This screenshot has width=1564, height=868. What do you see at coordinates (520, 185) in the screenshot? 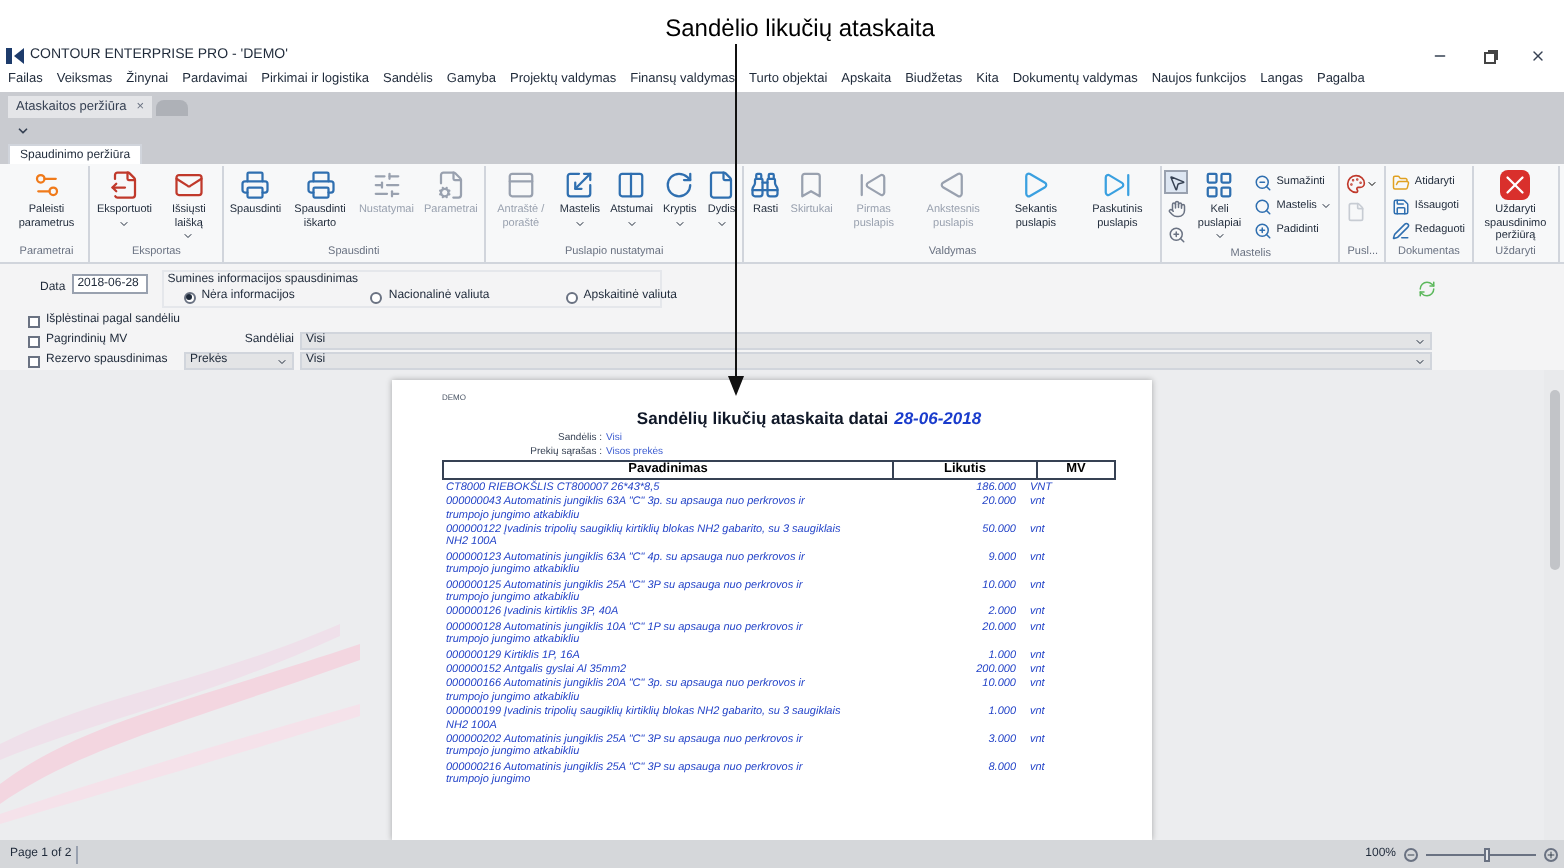
I see `header-footer-icon` at bounding box center [520, 185].